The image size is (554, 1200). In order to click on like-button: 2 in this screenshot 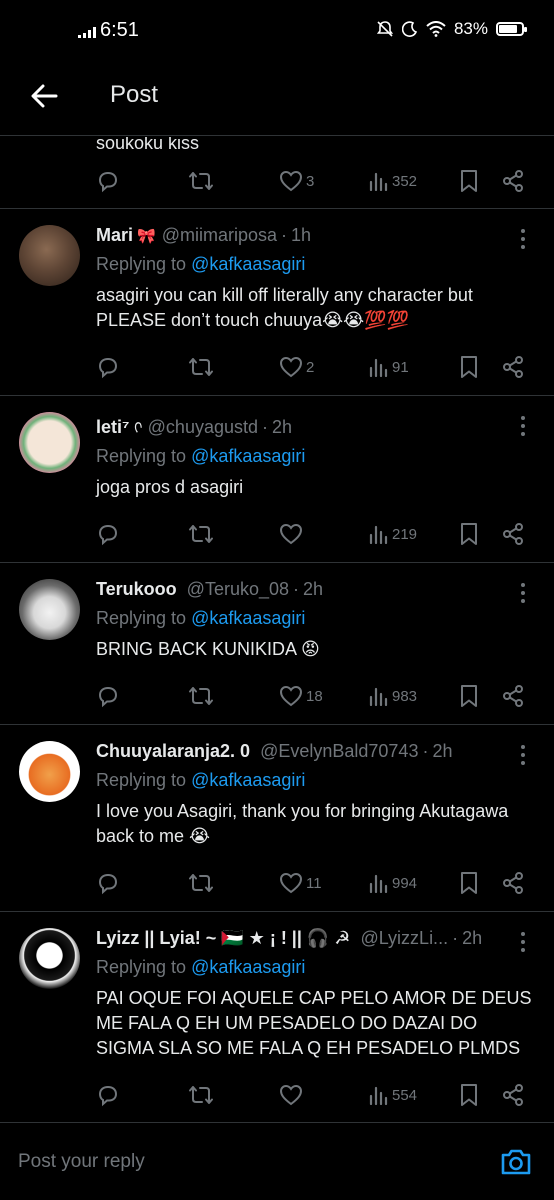, I will do `click(296, 367)`.